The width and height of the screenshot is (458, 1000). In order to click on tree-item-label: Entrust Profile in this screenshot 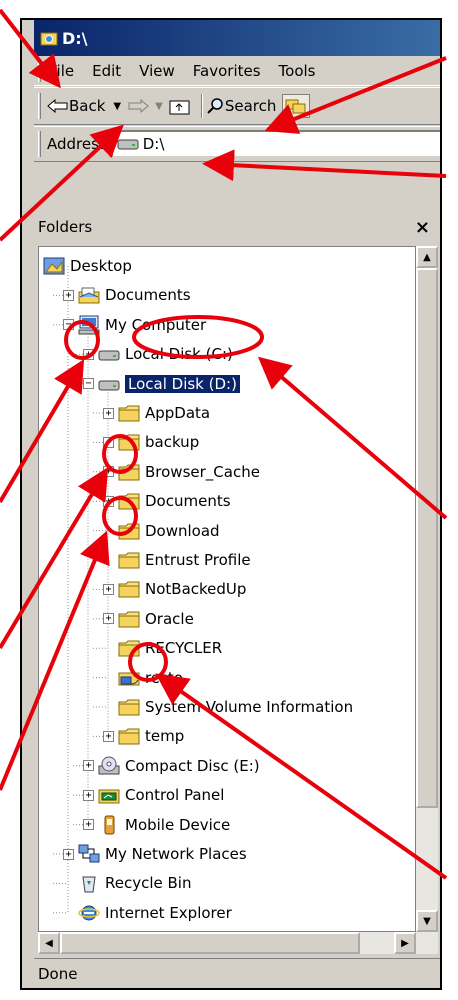, I will do `click(198, 560)`.